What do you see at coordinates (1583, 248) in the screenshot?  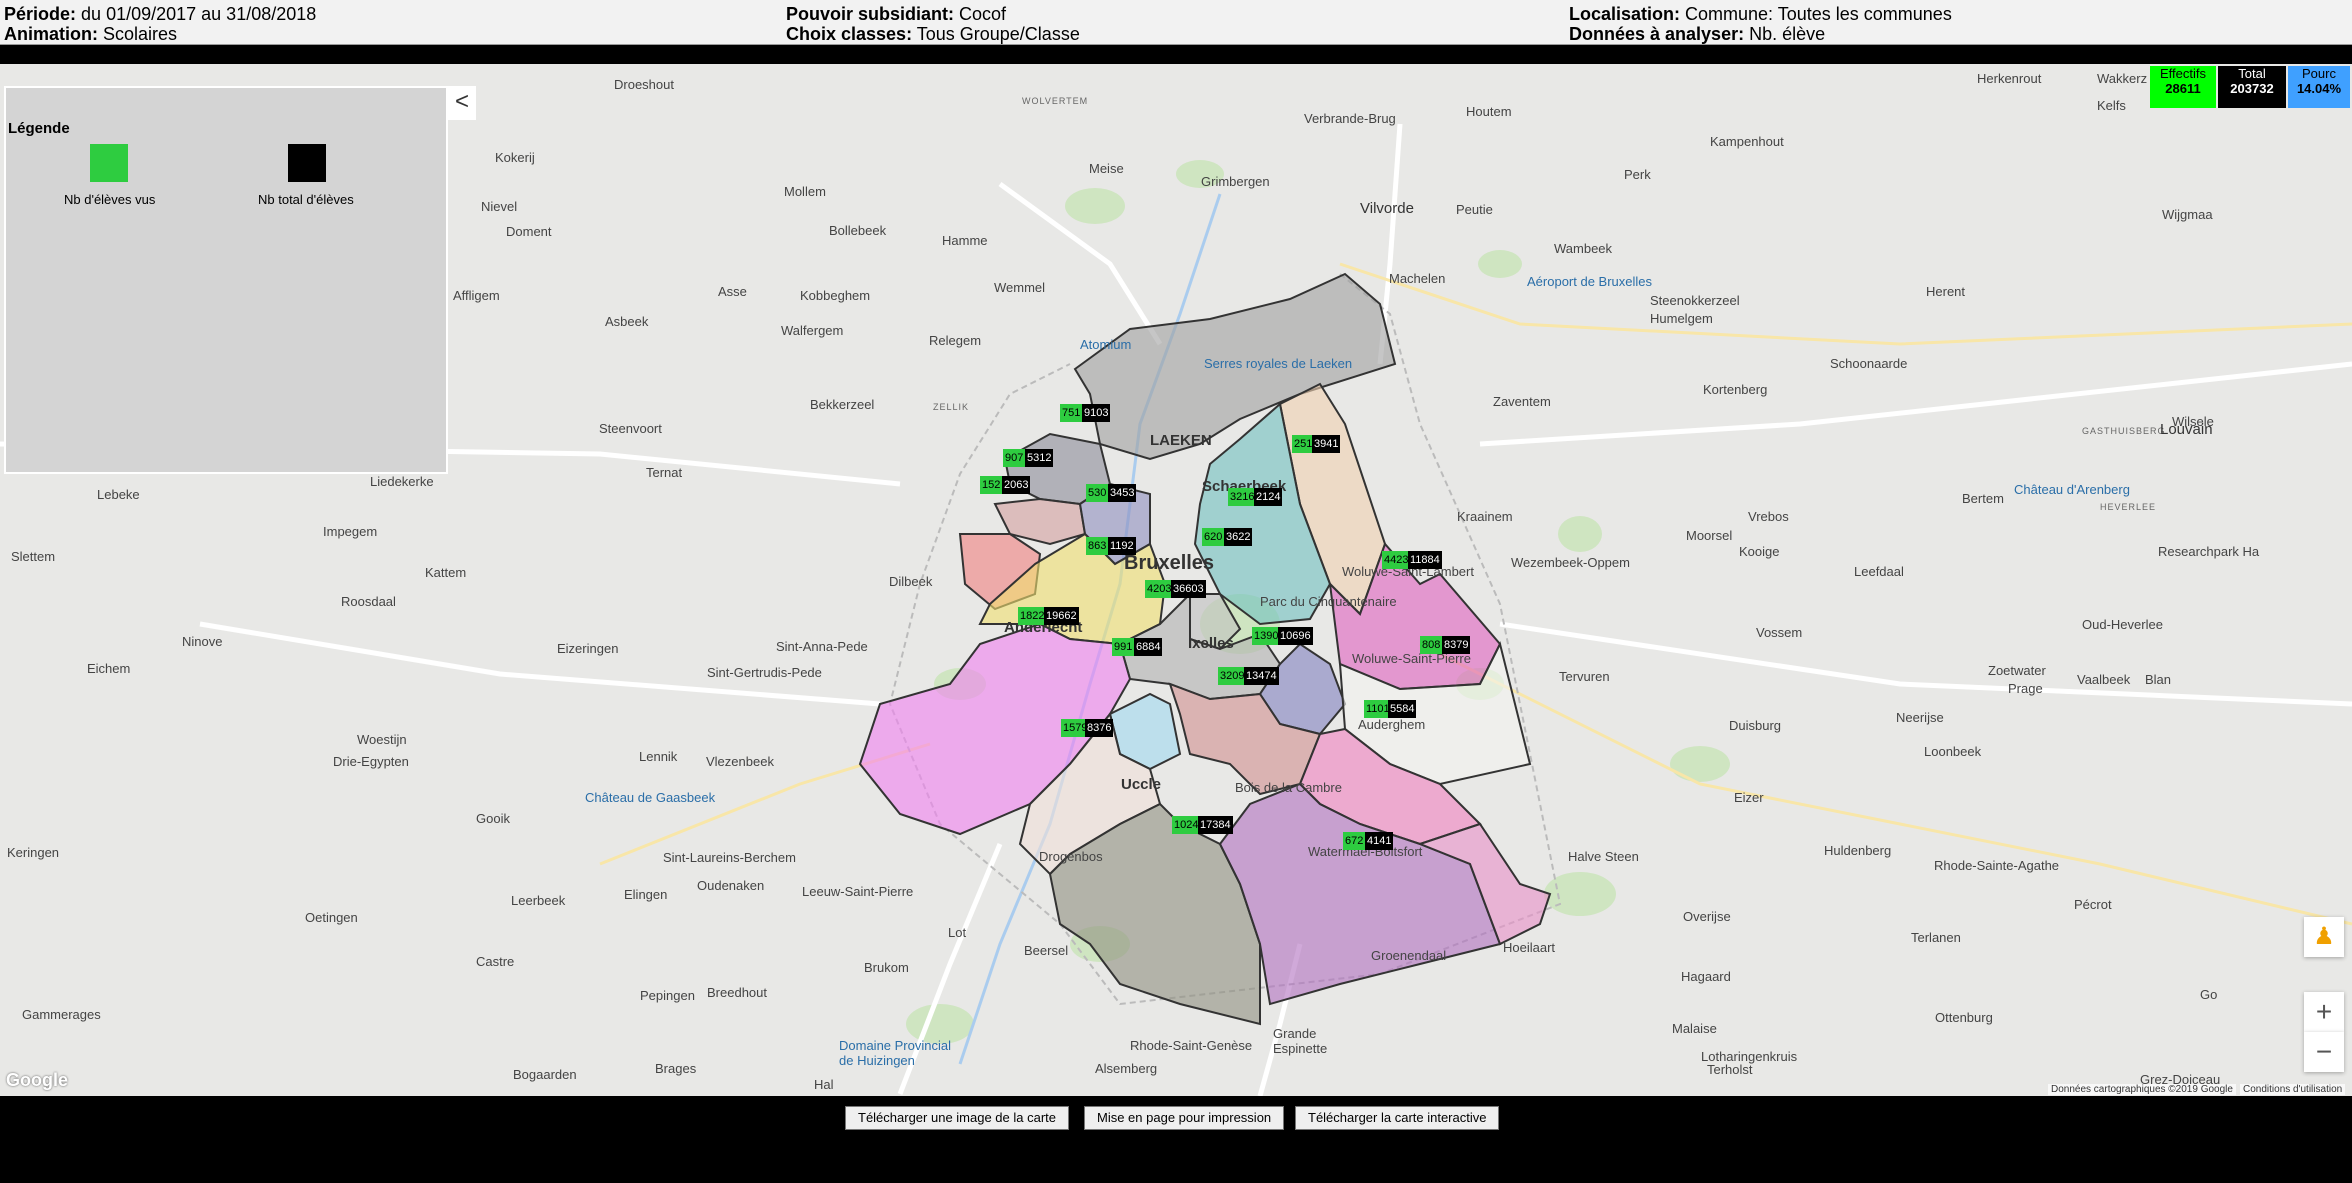 I see `place-label: Wambeek` at bounding box center [1583, 248].